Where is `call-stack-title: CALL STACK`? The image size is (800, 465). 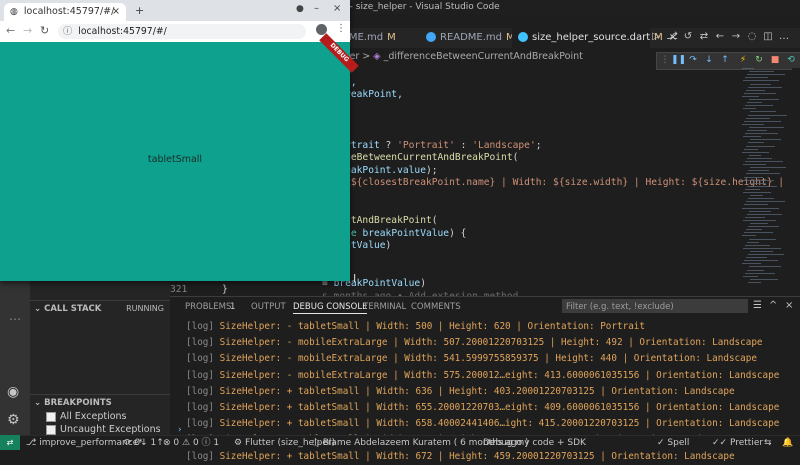 call-stack-title: CALL STACK is located at coordinates (73, 309).